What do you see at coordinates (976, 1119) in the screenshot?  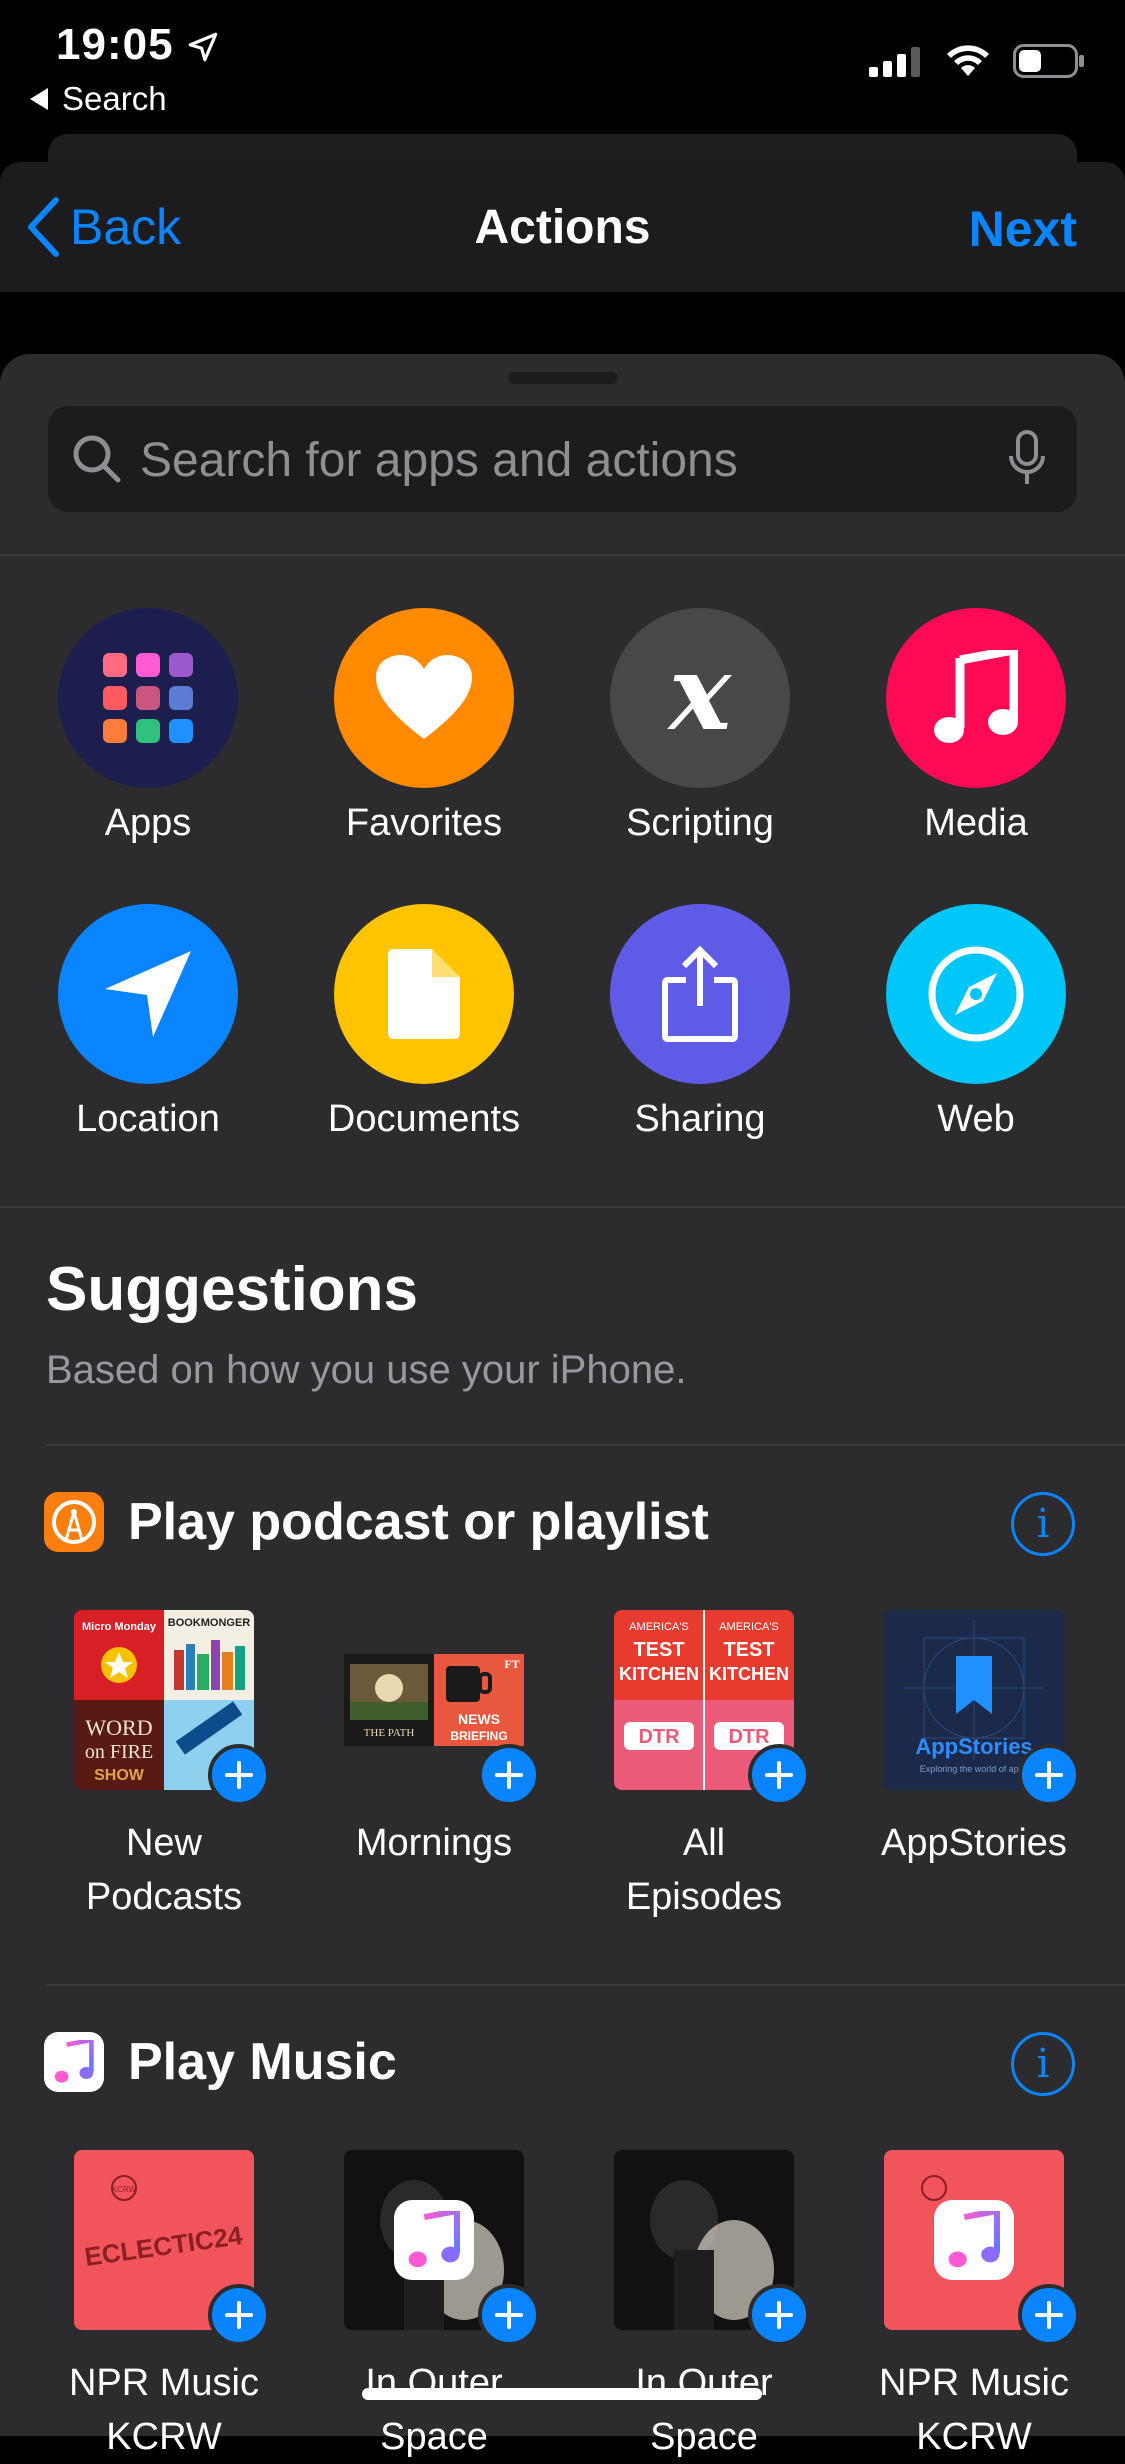 I see `category-label: Web` at bounding box center [976, 1119].